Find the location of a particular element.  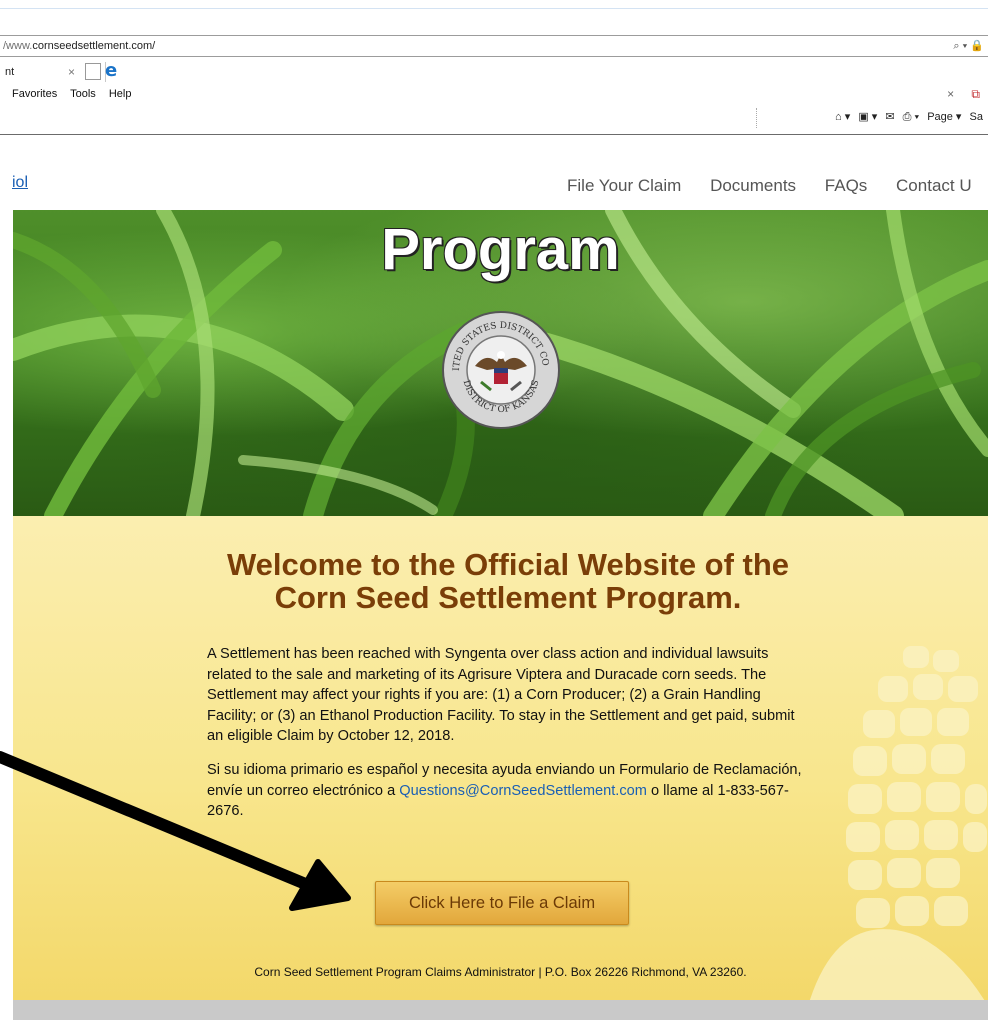

home-icon: ⌂ ▾ is located at coordinates (842, 117).